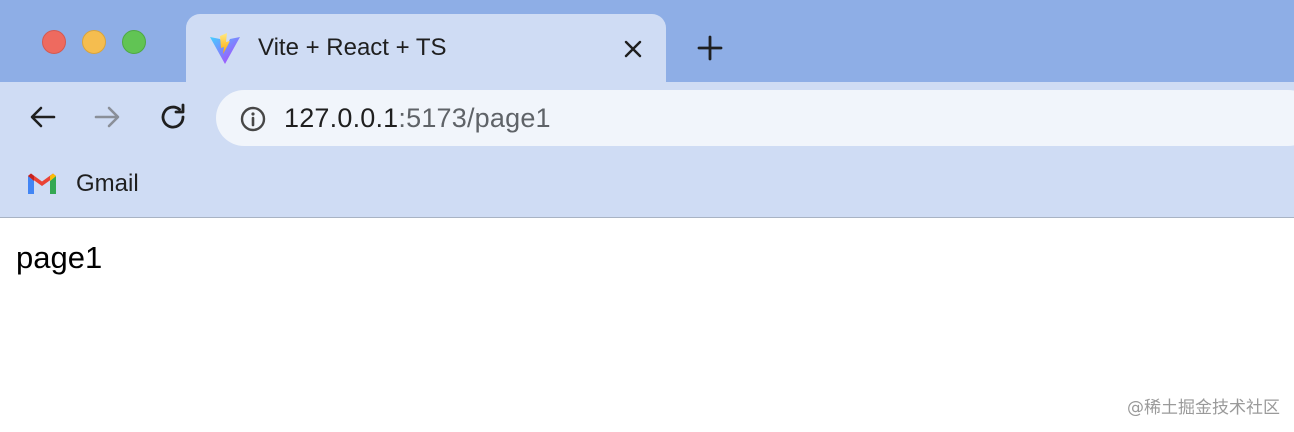 Image resolution: width=1294 pixels, height=432 pixels. I want to click on window-close-button, so click(54, 42).